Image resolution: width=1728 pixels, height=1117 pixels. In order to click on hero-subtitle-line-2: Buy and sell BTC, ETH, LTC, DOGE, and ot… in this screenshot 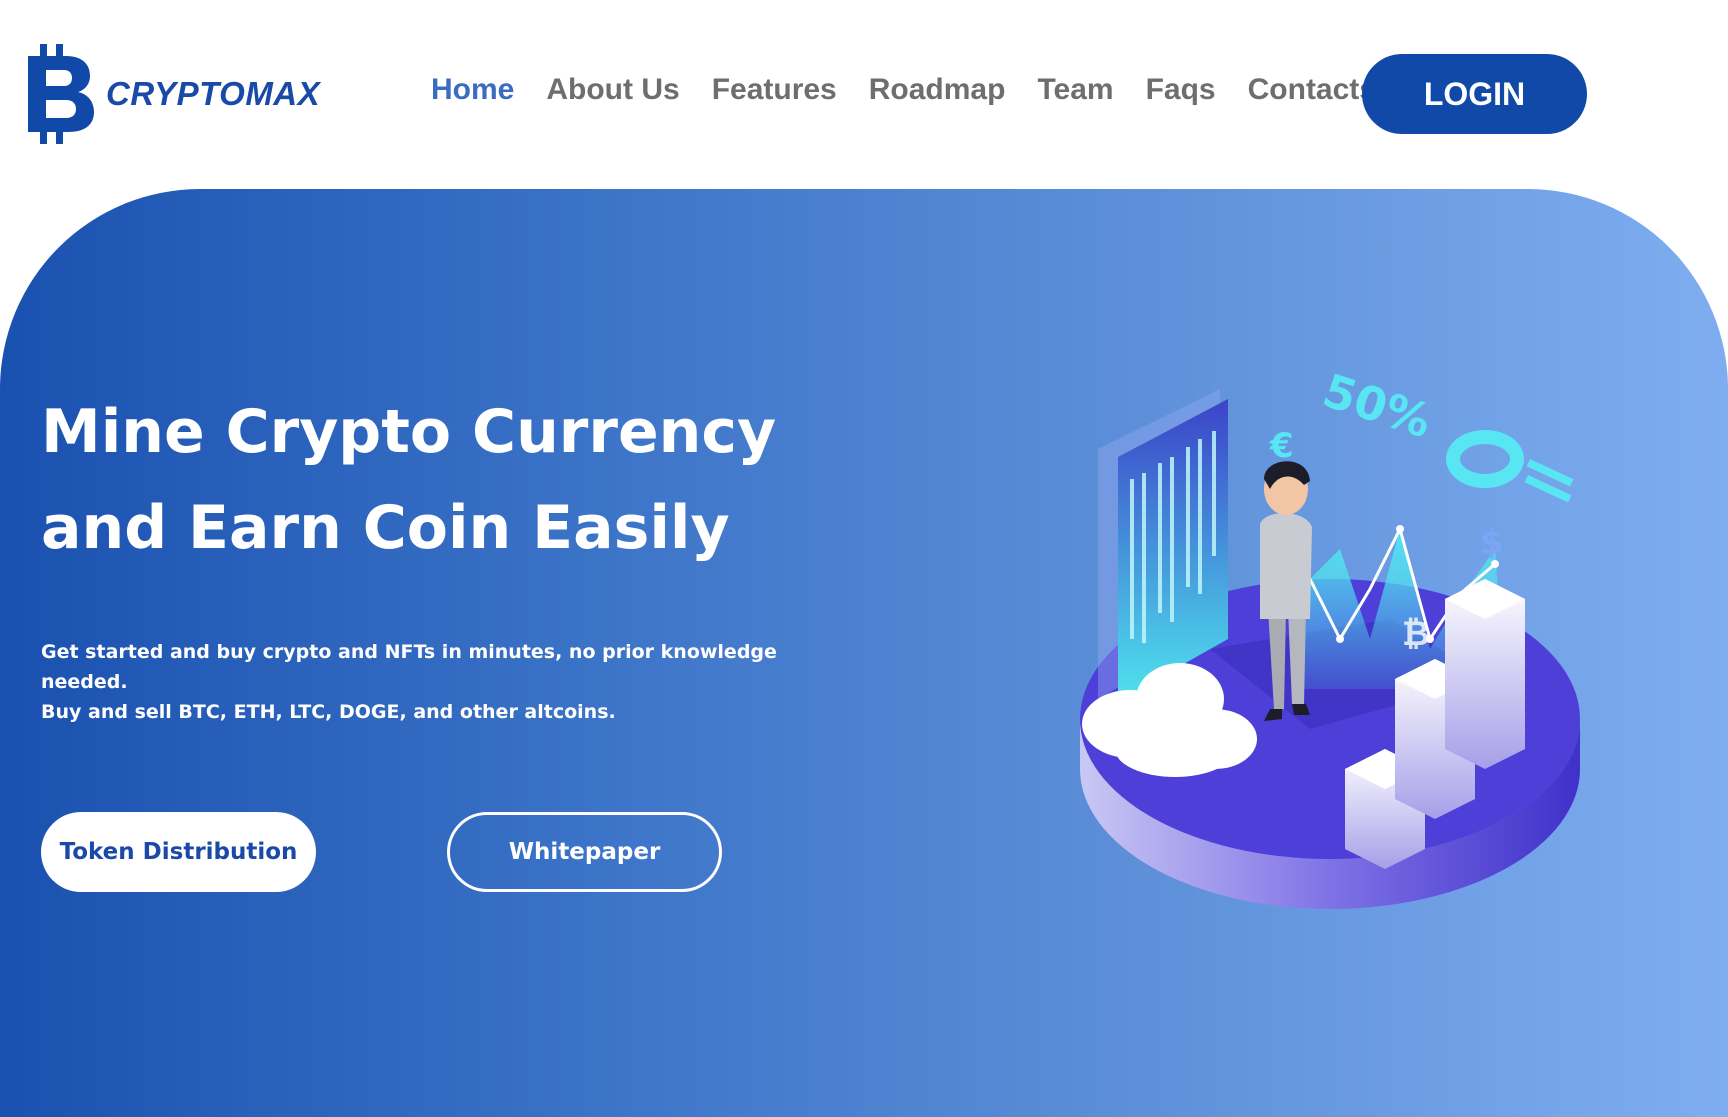, I will do `click(328, 712)`.